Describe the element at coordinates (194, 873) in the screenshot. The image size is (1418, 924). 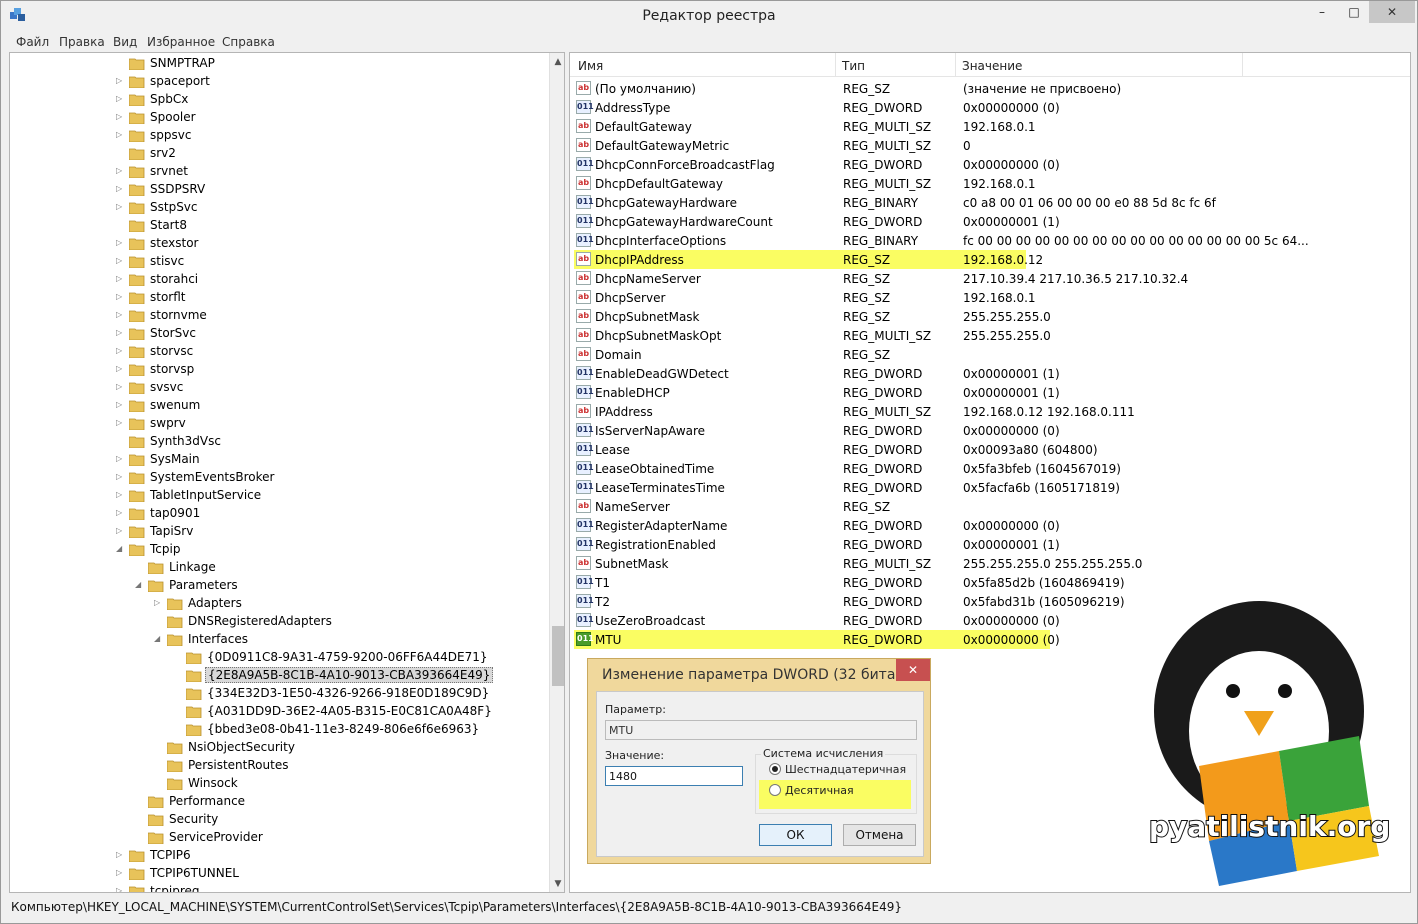
I see `tree-node-label: TCPIP6TUNNEL` at that location.